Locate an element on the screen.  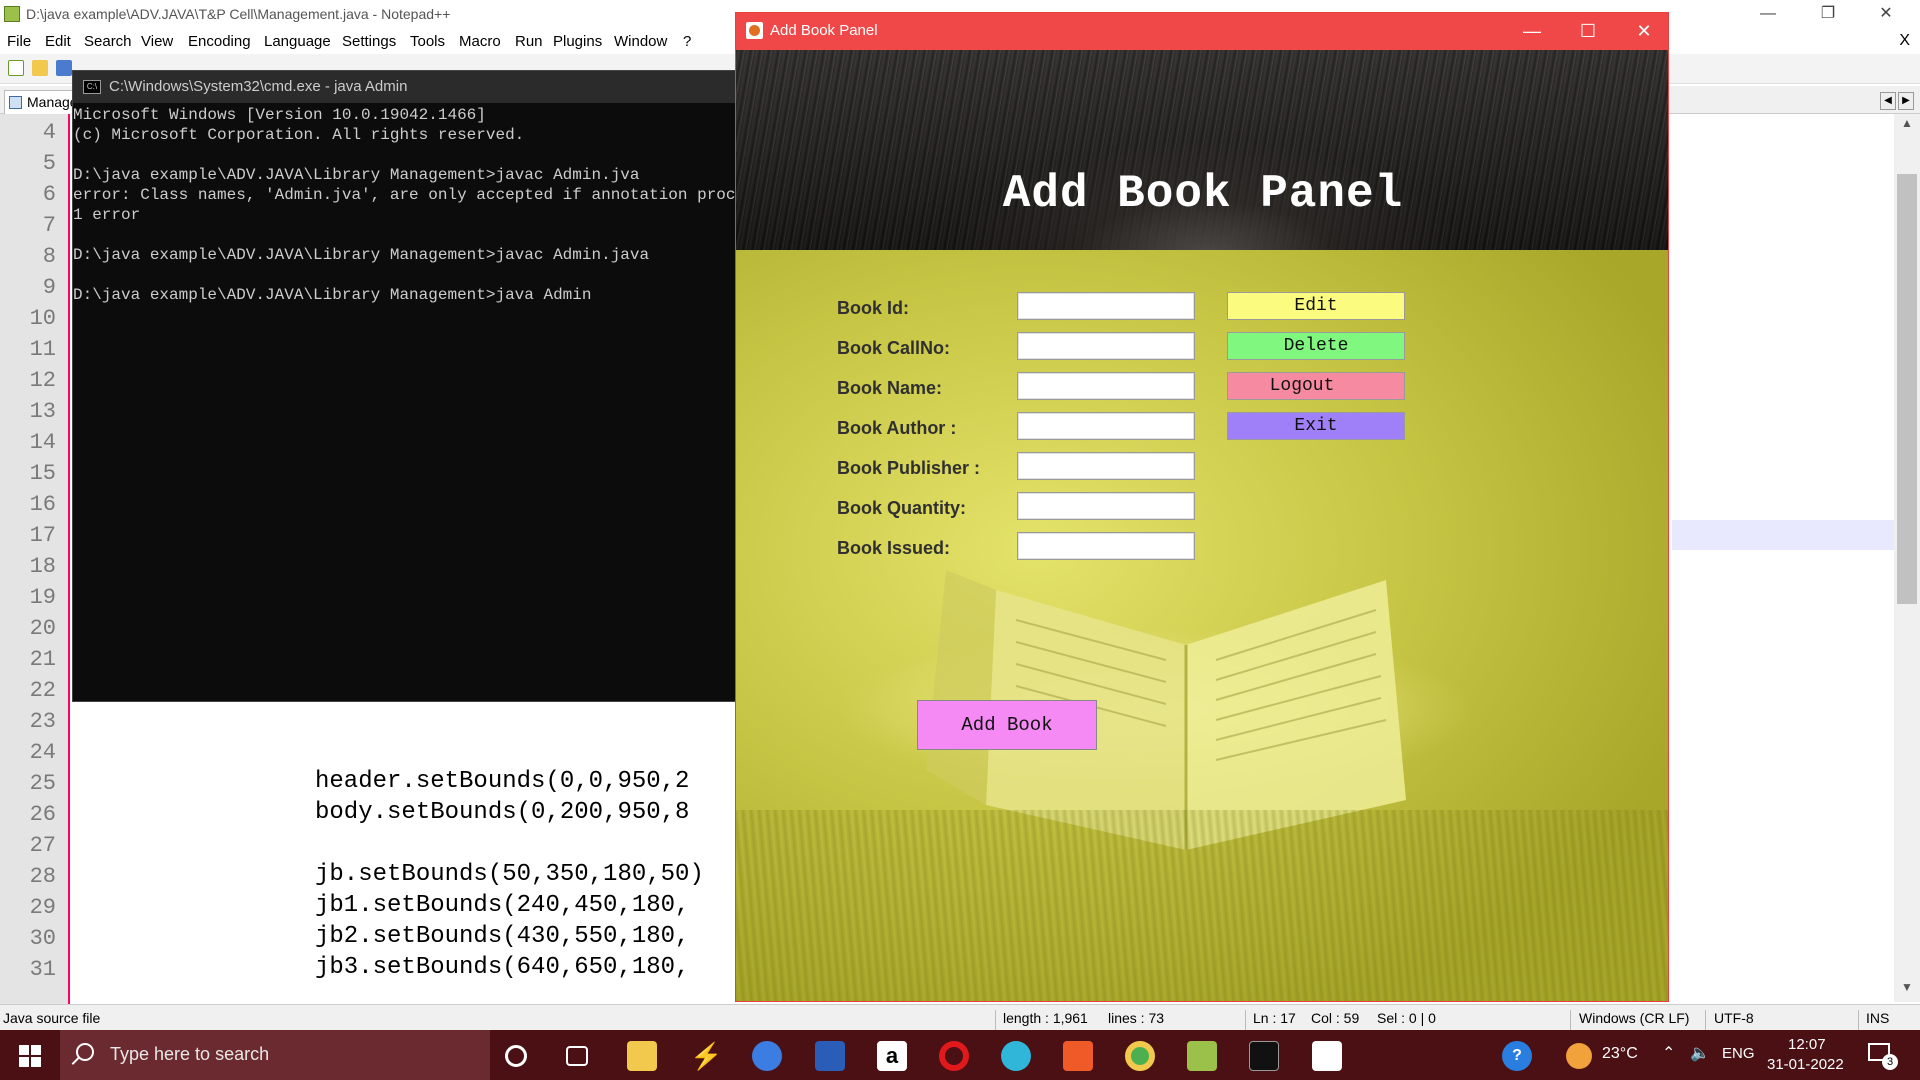
code-line: header.setBounds(0,0,950,2 is located at coordinates (502, 781).